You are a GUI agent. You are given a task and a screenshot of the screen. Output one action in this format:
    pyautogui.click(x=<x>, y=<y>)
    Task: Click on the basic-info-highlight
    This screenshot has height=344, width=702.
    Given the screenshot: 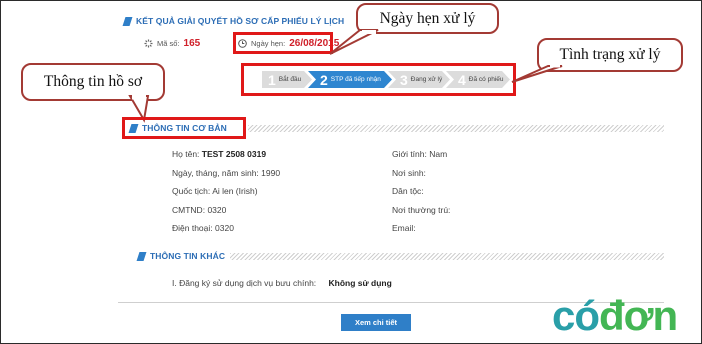 What is the action you would take?
    pyautogui.click(x=184, y=128)
    